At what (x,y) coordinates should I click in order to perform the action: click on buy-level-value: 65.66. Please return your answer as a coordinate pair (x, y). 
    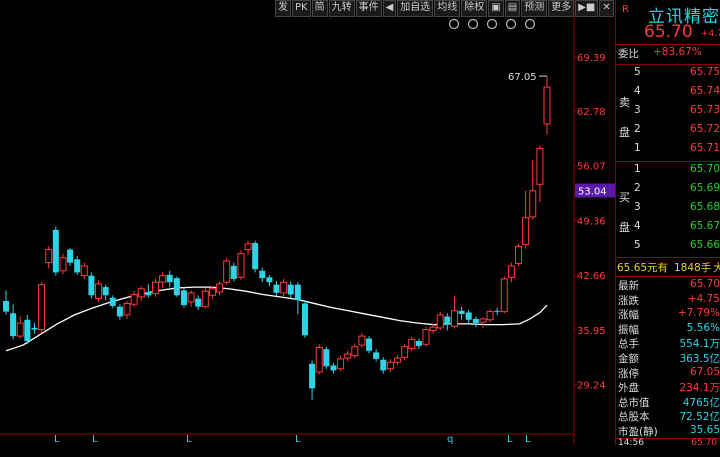
    Looking at the image, I should click on (704, 245).